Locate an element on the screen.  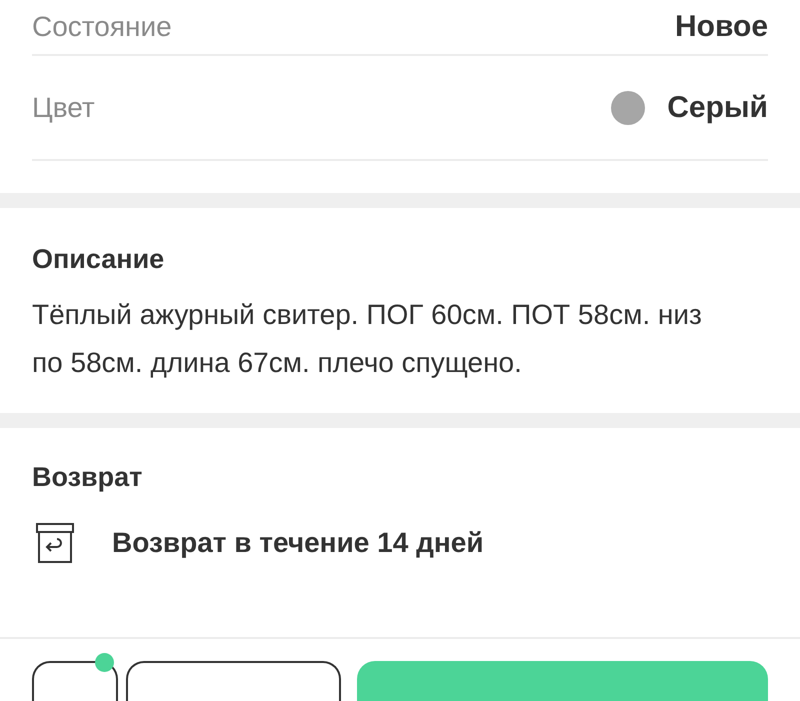
attribute-value: Новое is located at coordinates (721, 27).